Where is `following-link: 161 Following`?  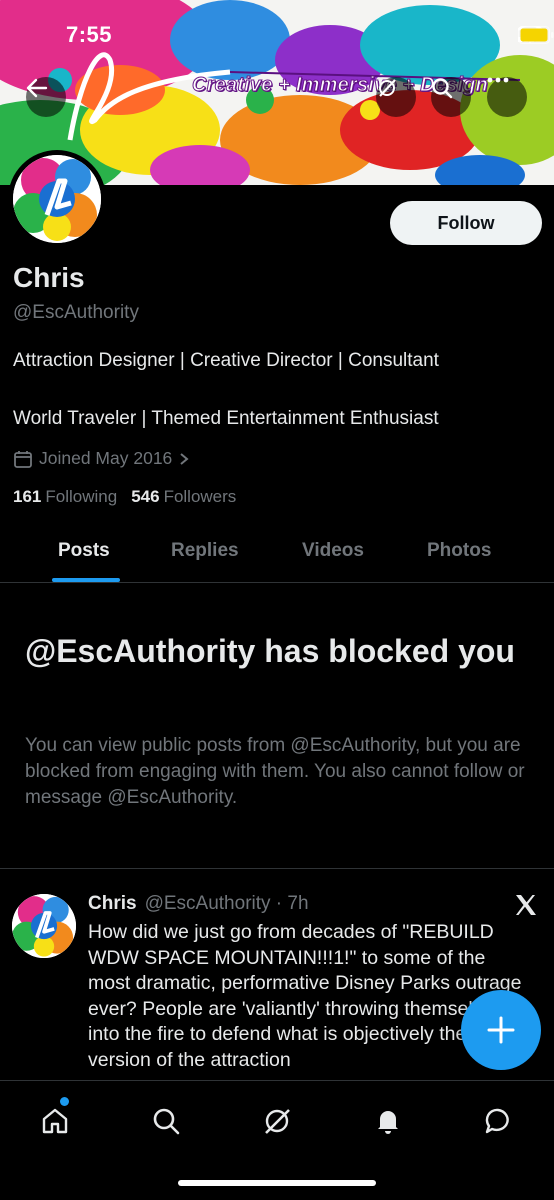
following-link: 161 Following is located at coordinates (65, 497).